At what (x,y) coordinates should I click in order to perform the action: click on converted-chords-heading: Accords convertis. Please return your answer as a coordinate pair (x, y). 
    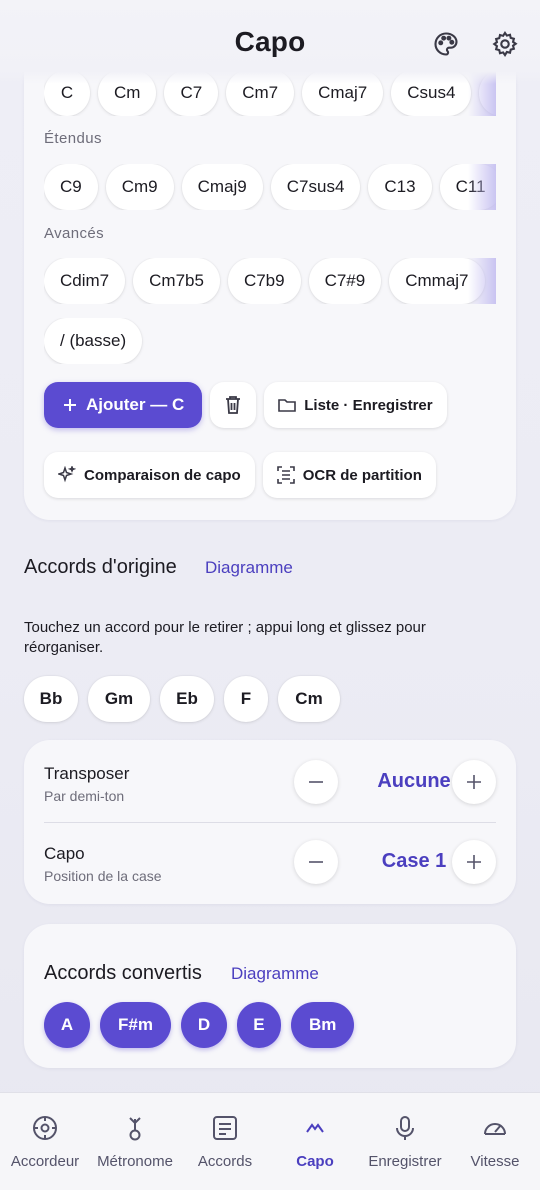
    Looking at the image, I should click on (123, 973).